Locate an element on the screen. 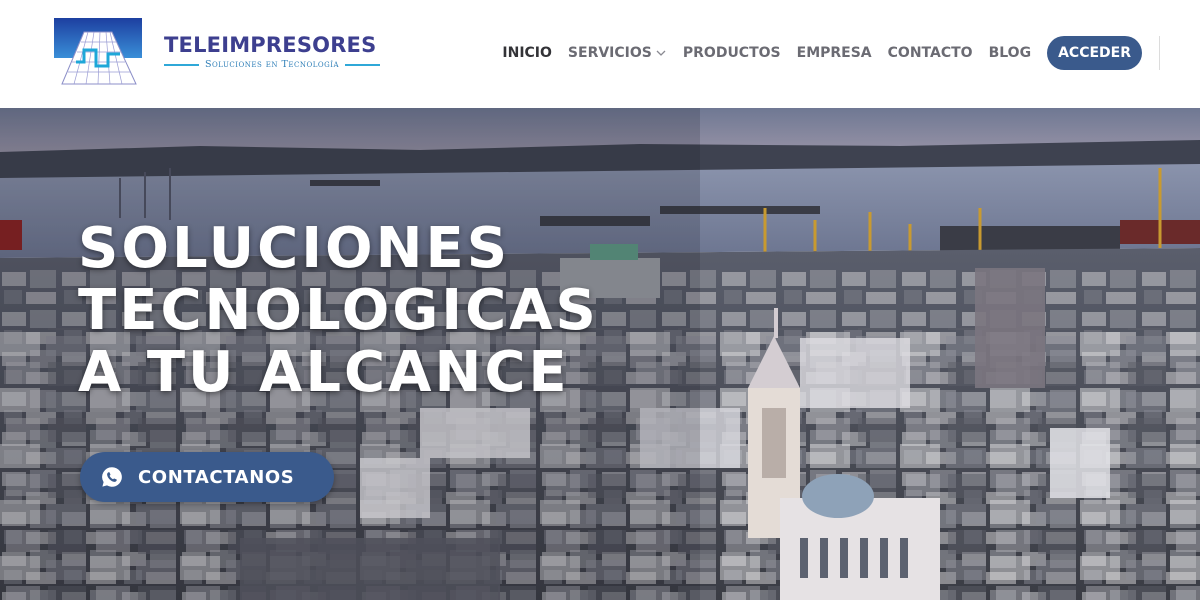  acceder-button: ACCEDER is located at coordinates (1094, 53).